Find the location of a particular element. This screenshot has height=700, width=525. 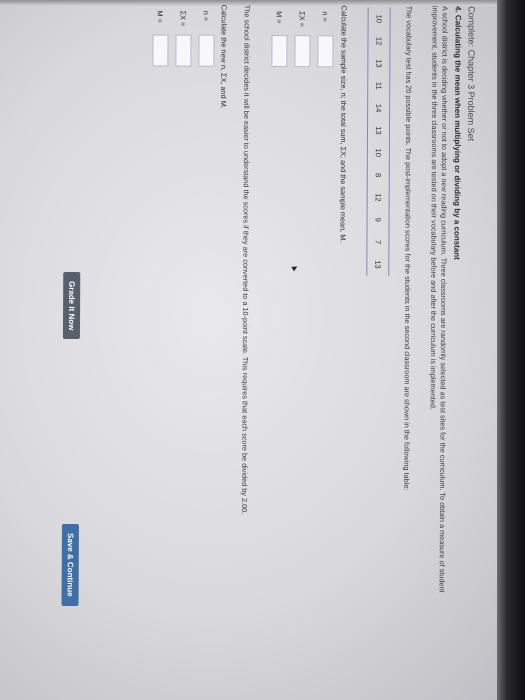

part2-sumx-row: ΣX = is located at coordinates (183, 38).